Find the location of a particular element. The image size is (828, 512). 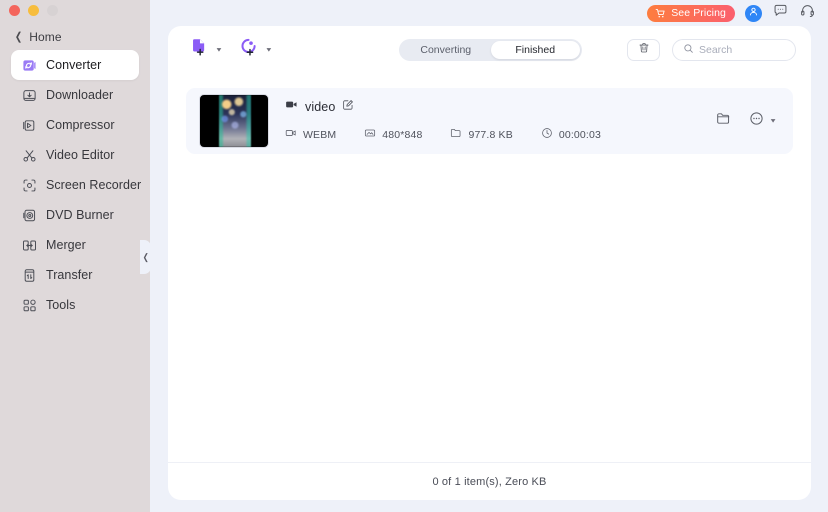

sidebar-item-label: DVD Burner is located at coordinates (80, 215).